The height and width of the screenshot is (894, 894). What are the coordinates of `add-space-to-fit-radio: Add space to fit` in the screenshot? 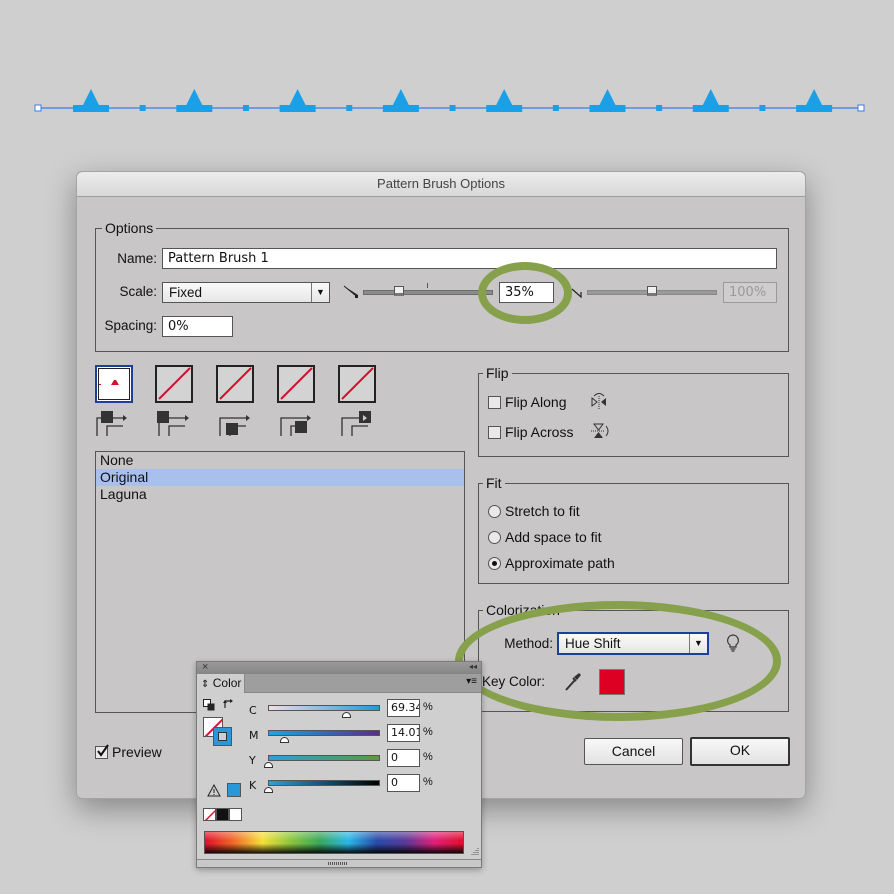 It's located at (545, 536).